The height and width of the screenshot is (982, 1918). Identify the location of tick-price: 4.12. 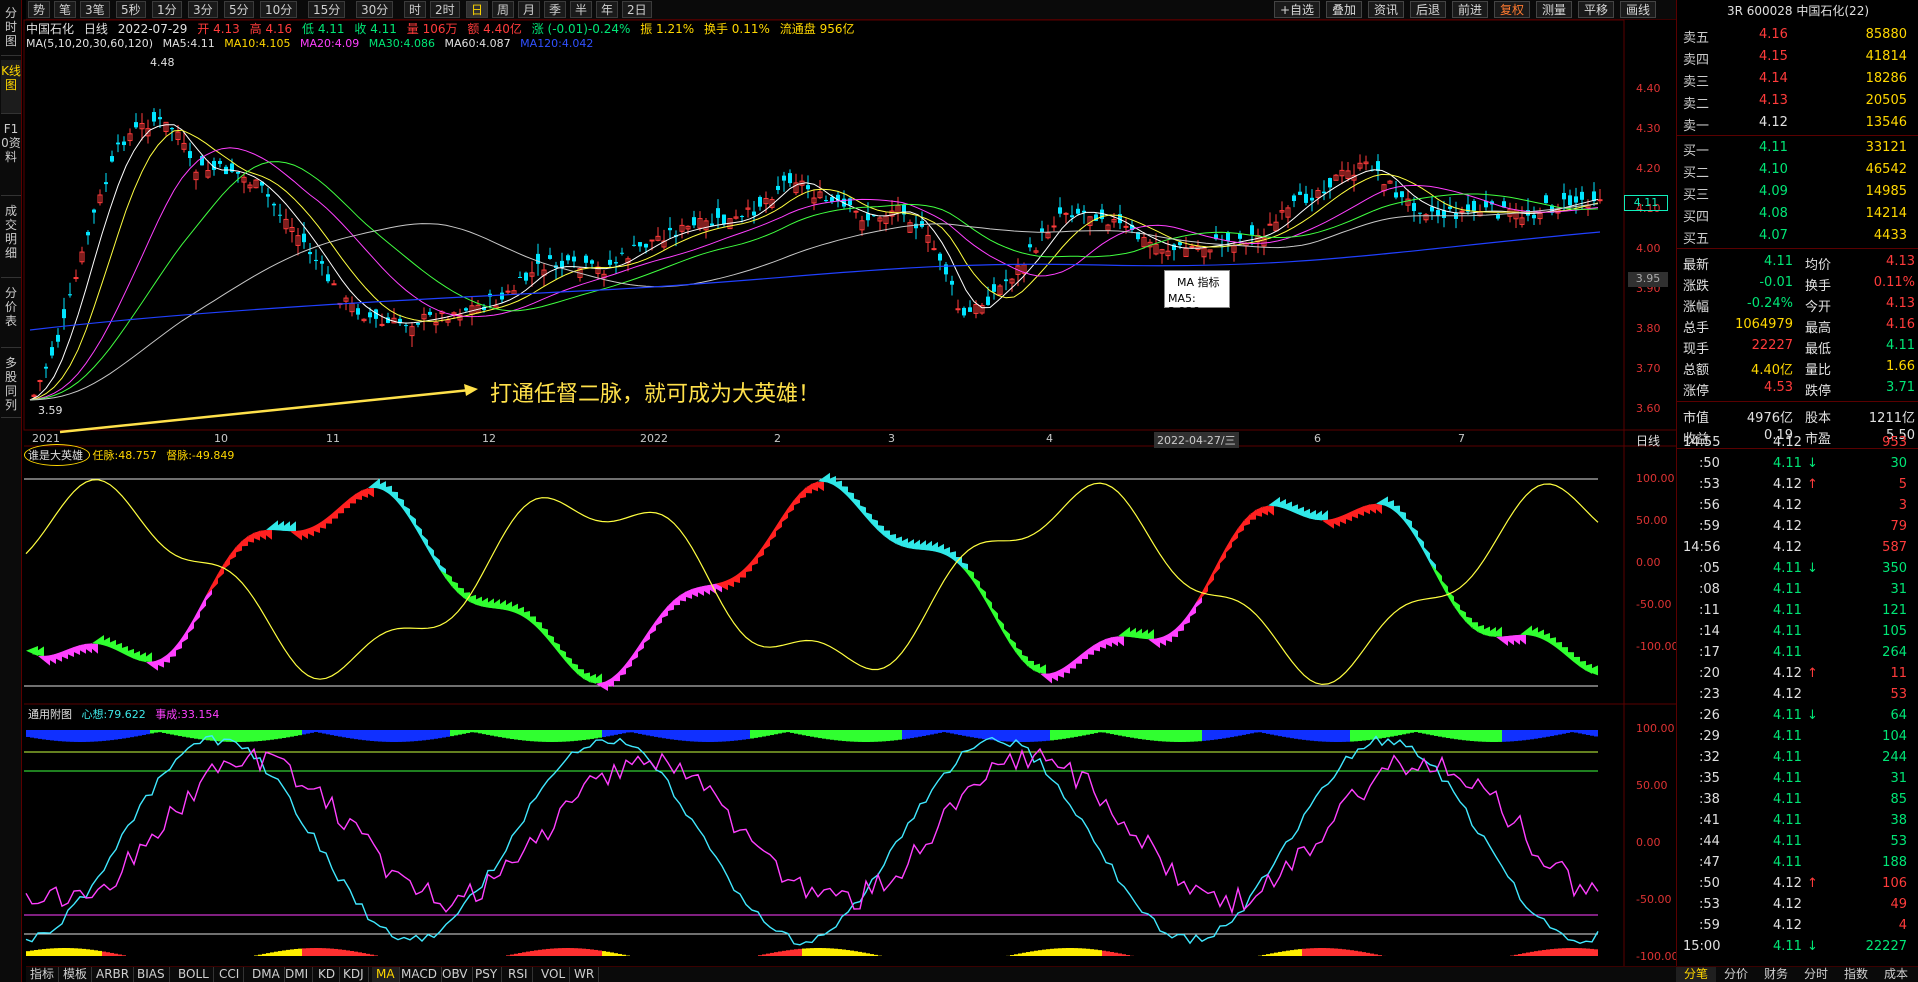
(1787, 484).